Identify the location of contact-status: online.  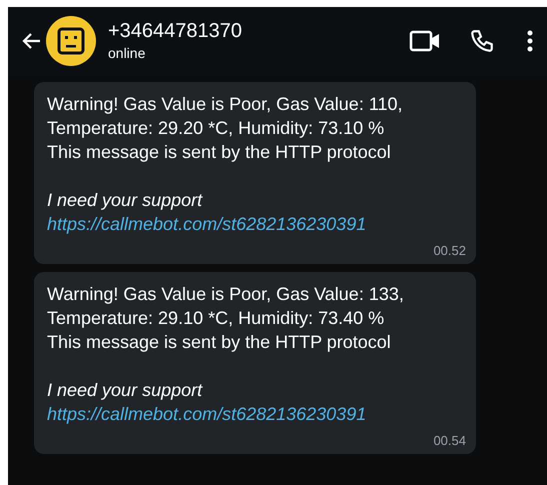
(127, 53).